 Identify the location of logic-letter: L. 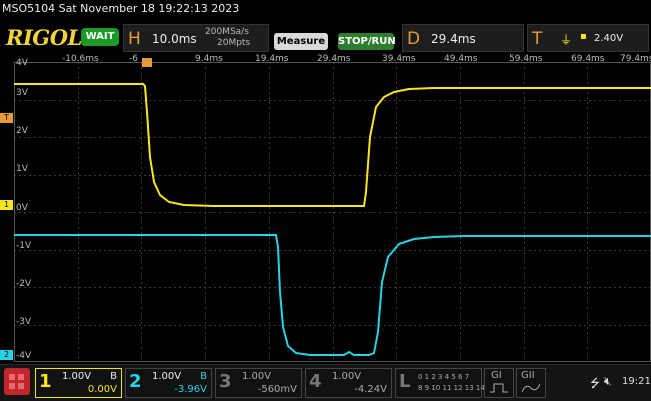
(405, 381).